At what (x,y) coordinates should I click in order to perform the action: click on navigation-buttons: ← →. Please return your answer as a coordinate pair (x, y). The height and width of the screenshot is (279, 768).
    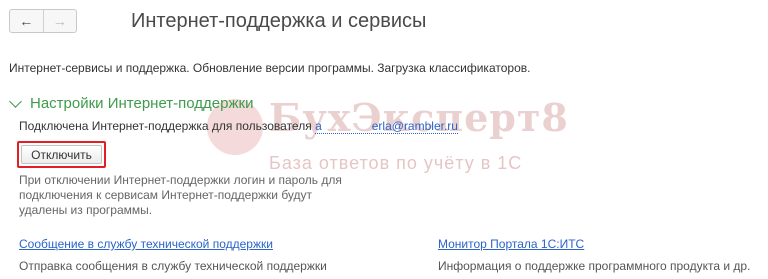
    Looking at the image, I should click on (43, 21).